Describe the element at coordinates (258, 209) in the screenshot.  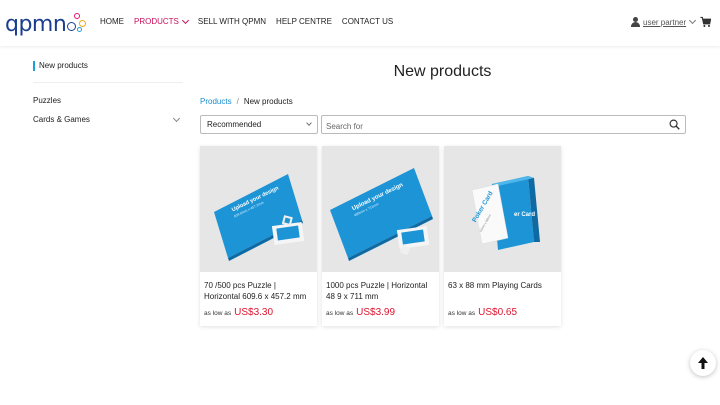
I see `product-image: Upload your design 609.6mm x 457.2mm` at that location.